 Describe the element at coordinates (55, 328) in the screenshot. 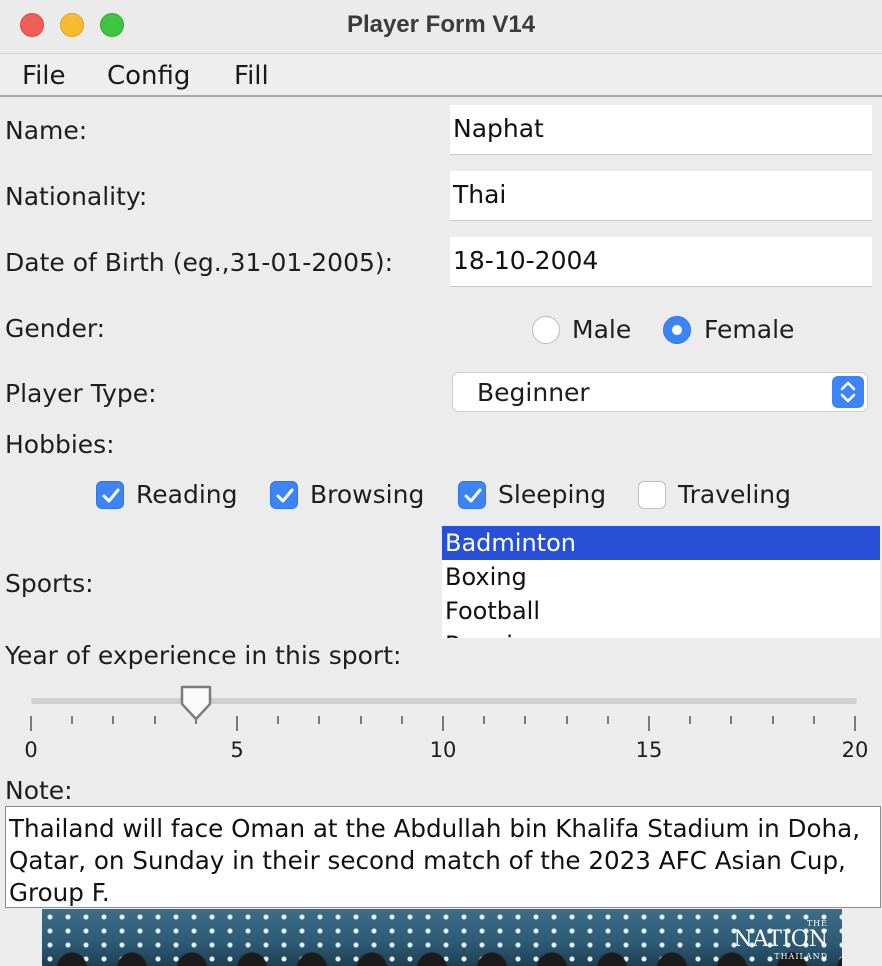

I see `gender-label: Gender:` at that location.